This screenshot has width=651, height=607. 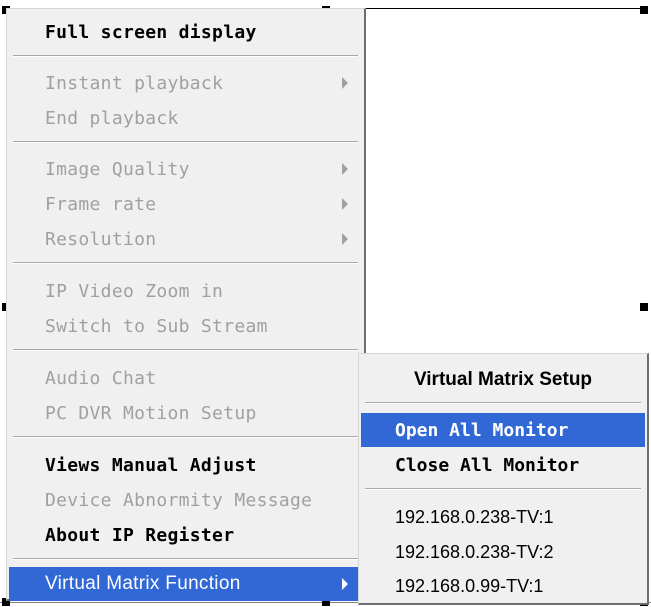 I want to click on menu-item-label: Image Quality, so click(x=117, y=169).